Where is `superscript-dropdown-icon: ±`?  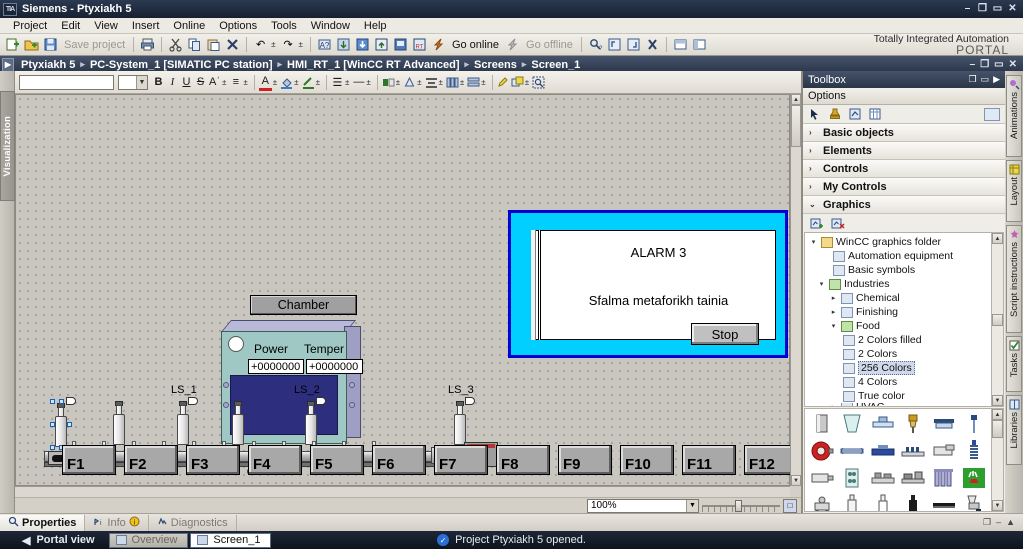 superscript-dropdown-icon: ± is located at coordinates (225, 82).